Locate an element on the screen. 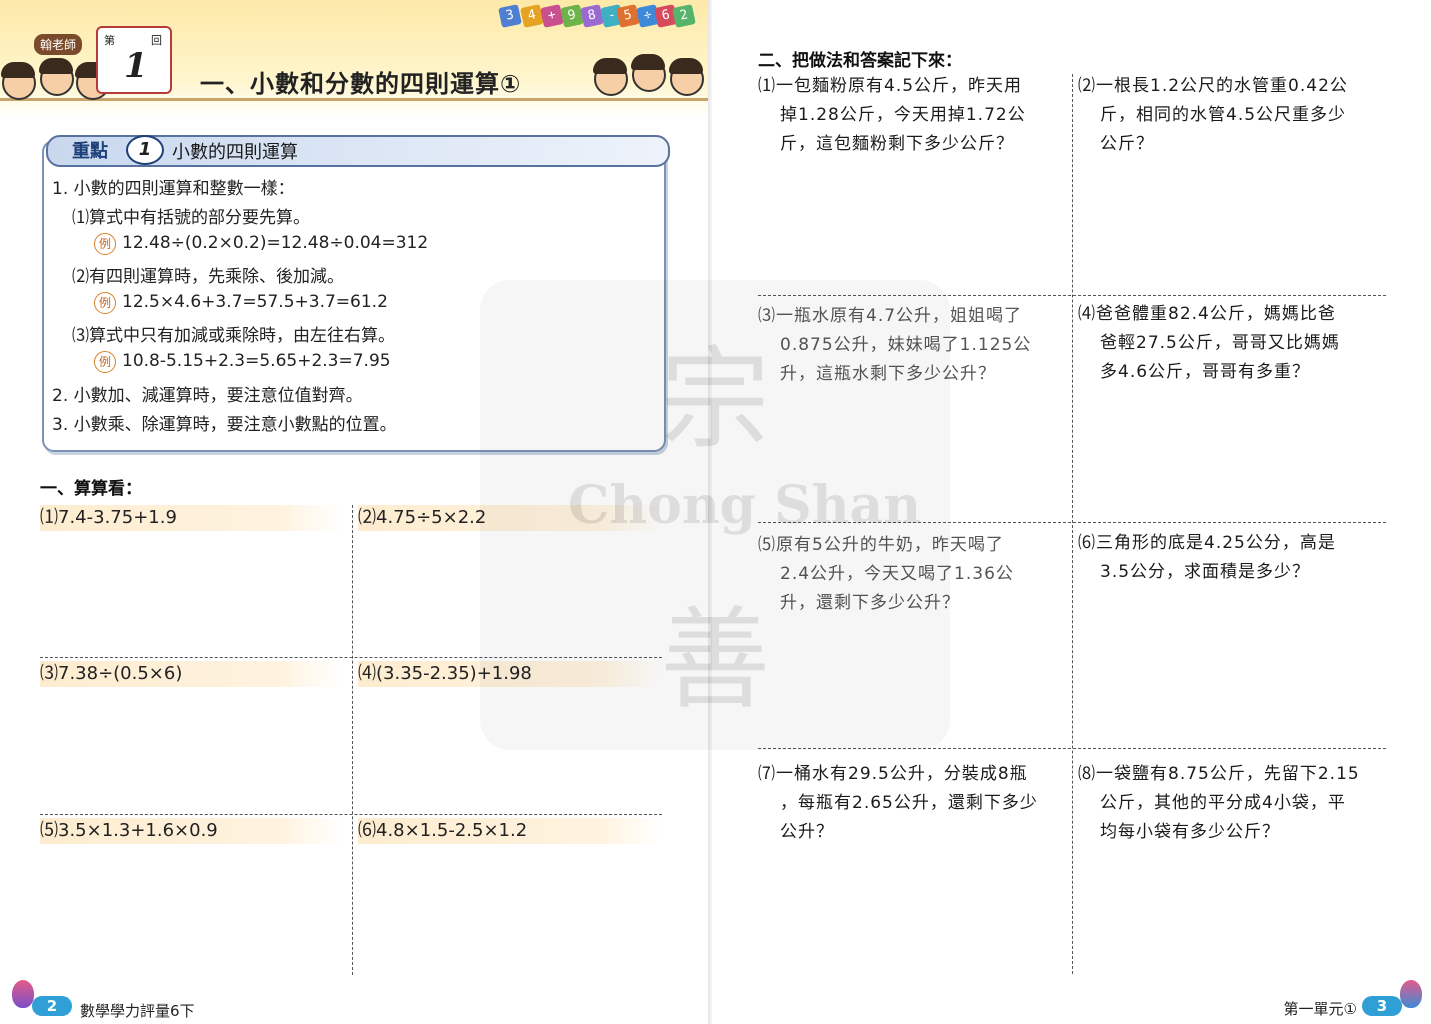 This screenshot has width=1431, height=1024. problem-number: ⑹ is located at coordinates (1087, 543).